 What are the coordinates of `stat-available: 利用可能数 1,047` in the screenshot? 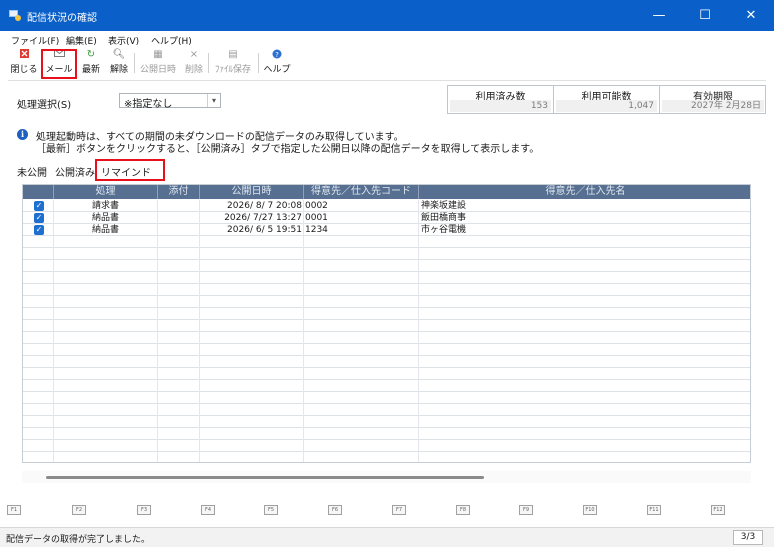 It's located at (607, 99).